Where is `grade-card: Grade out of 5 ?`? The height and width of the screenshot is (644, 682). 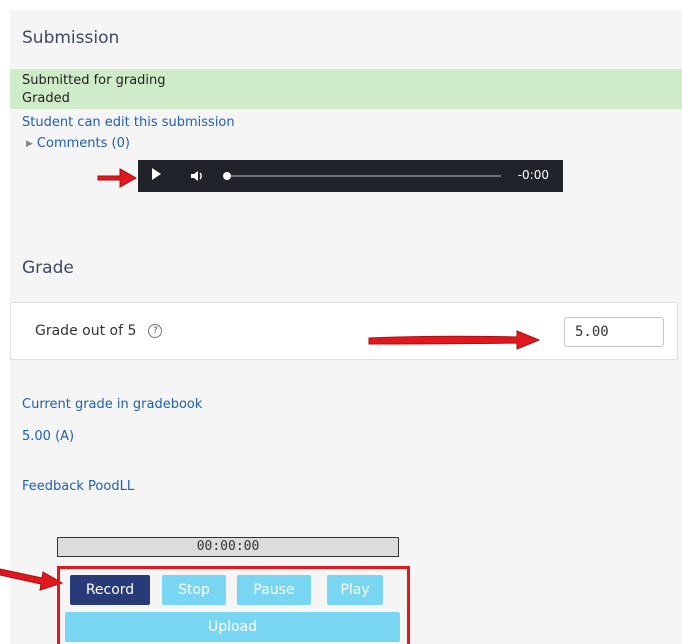
grade-card: Grade out of 5 ? is located at coordinates (344, 331).